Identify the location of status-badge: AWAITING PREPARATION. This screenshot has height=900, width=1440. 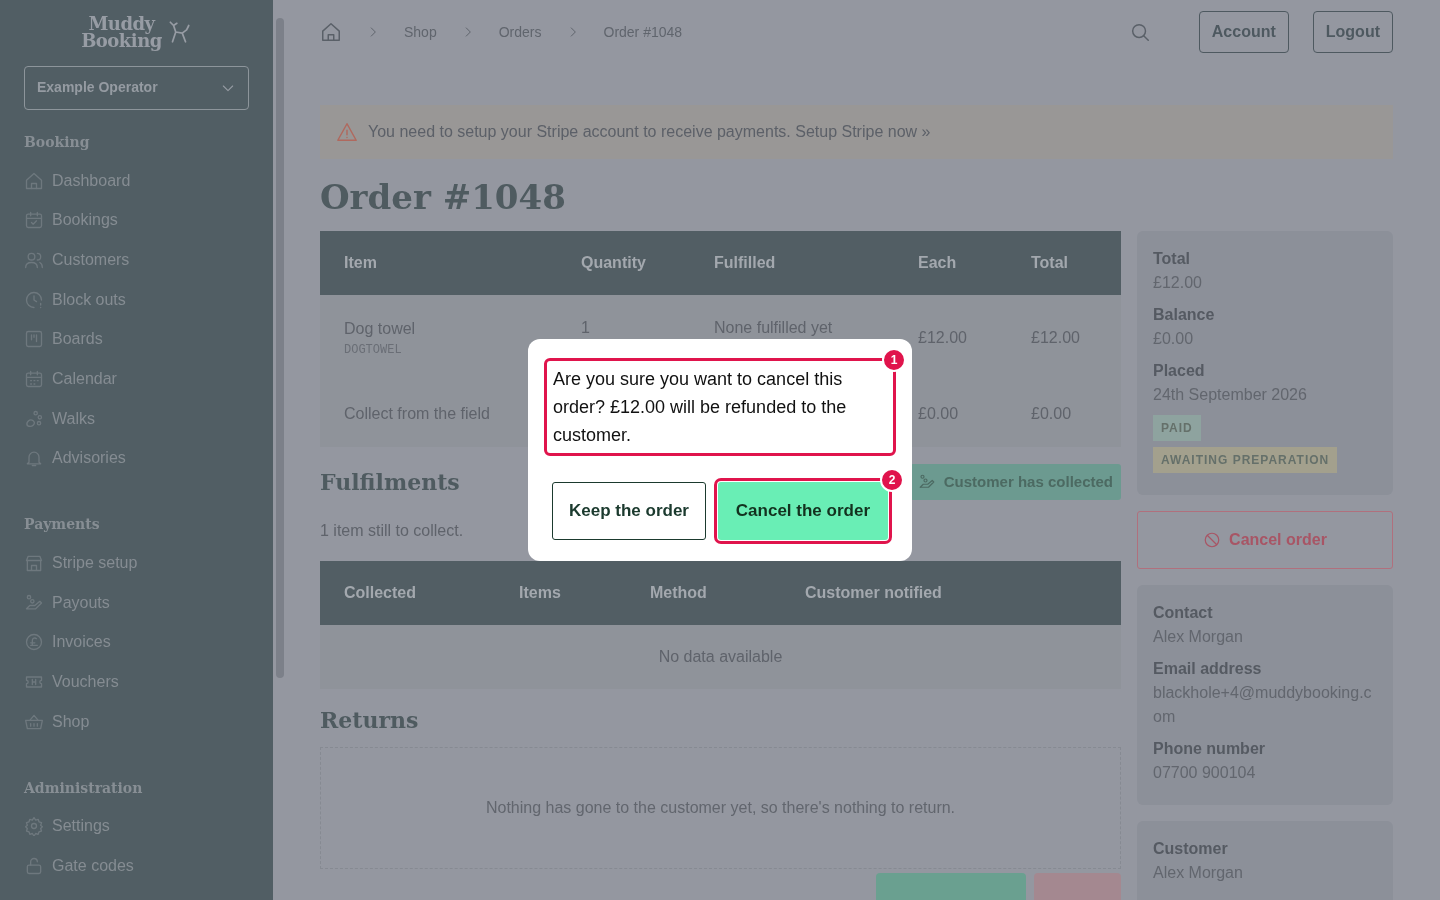
(1245, 460).